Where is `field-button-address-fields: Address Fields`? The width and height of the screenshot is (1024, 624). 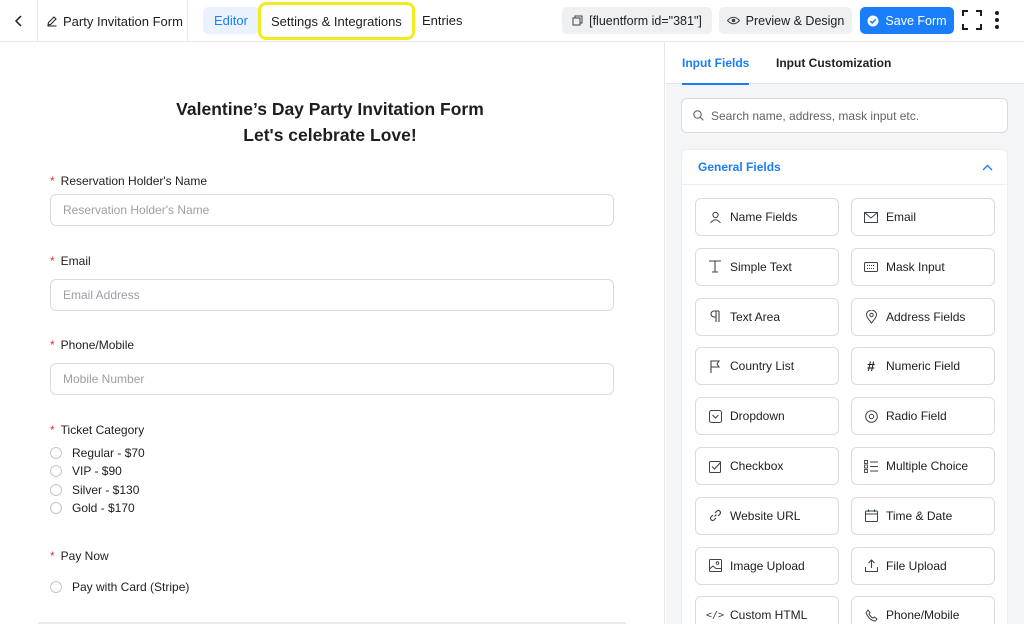
field-button-address-fields: Address Fields is located at coordinates (923, 316).